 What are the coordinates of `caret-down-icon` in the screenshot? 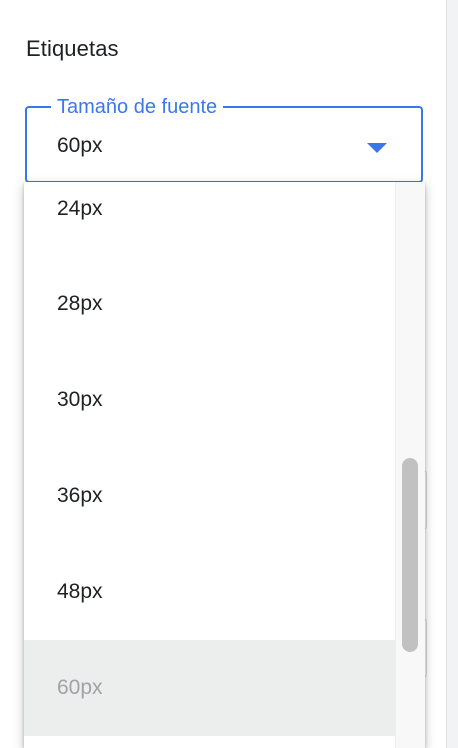 It's located at (377, 148).